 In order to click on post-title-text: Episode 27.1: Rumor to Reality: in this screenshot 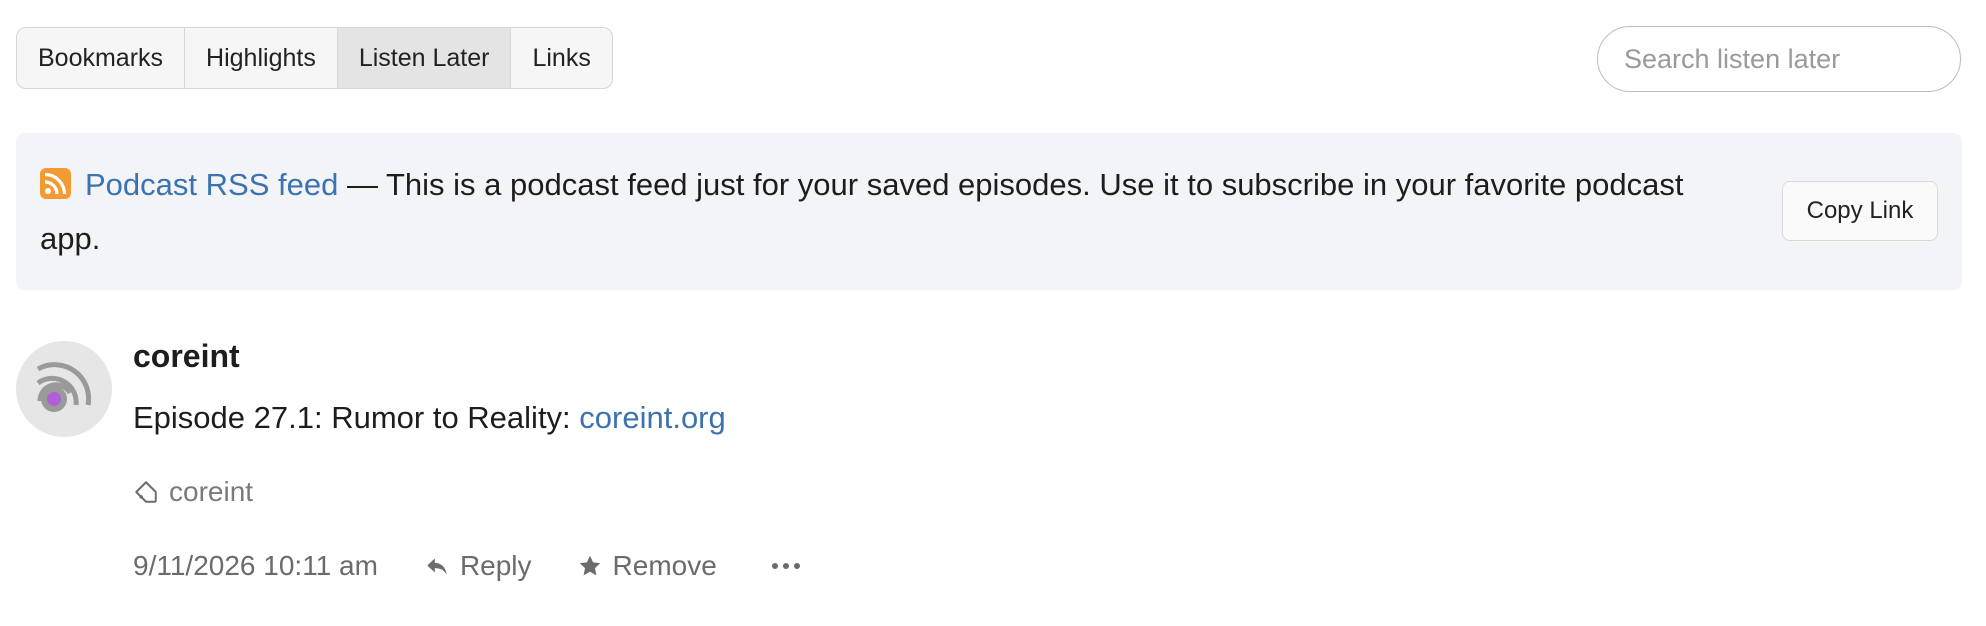, I will do `click(356, 417)`.